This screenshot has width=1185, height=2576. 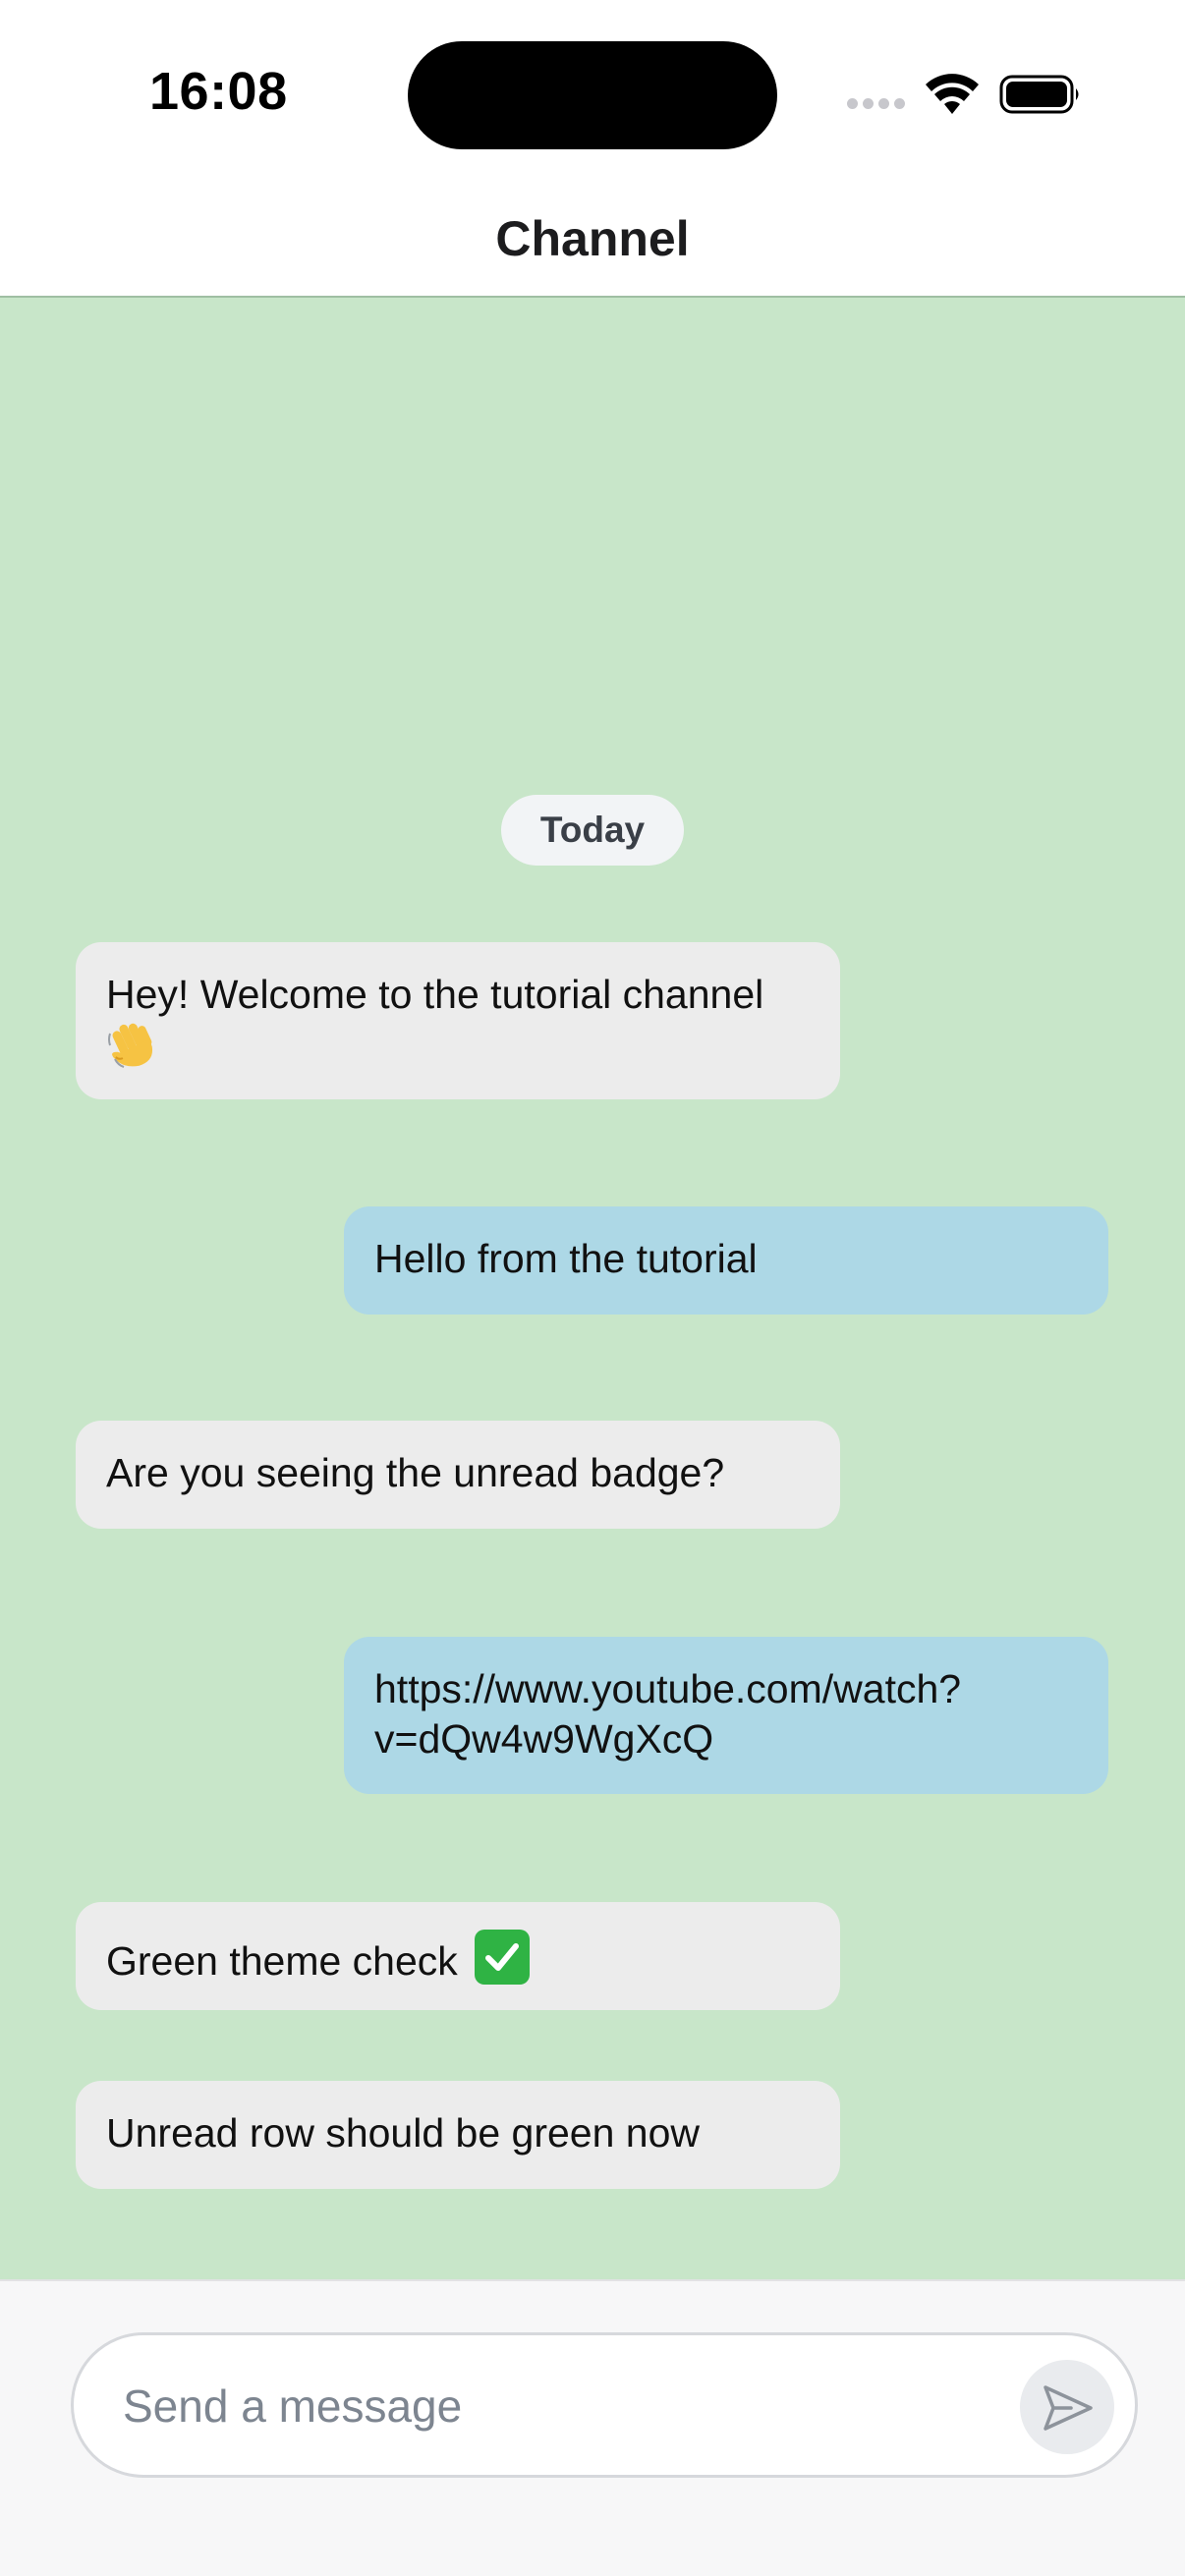 What do you see at coordinates (416, 1472) in the screenshot?
I see `message-text: Are you seeing the unread badge?` at bounding box center [416, 1472].